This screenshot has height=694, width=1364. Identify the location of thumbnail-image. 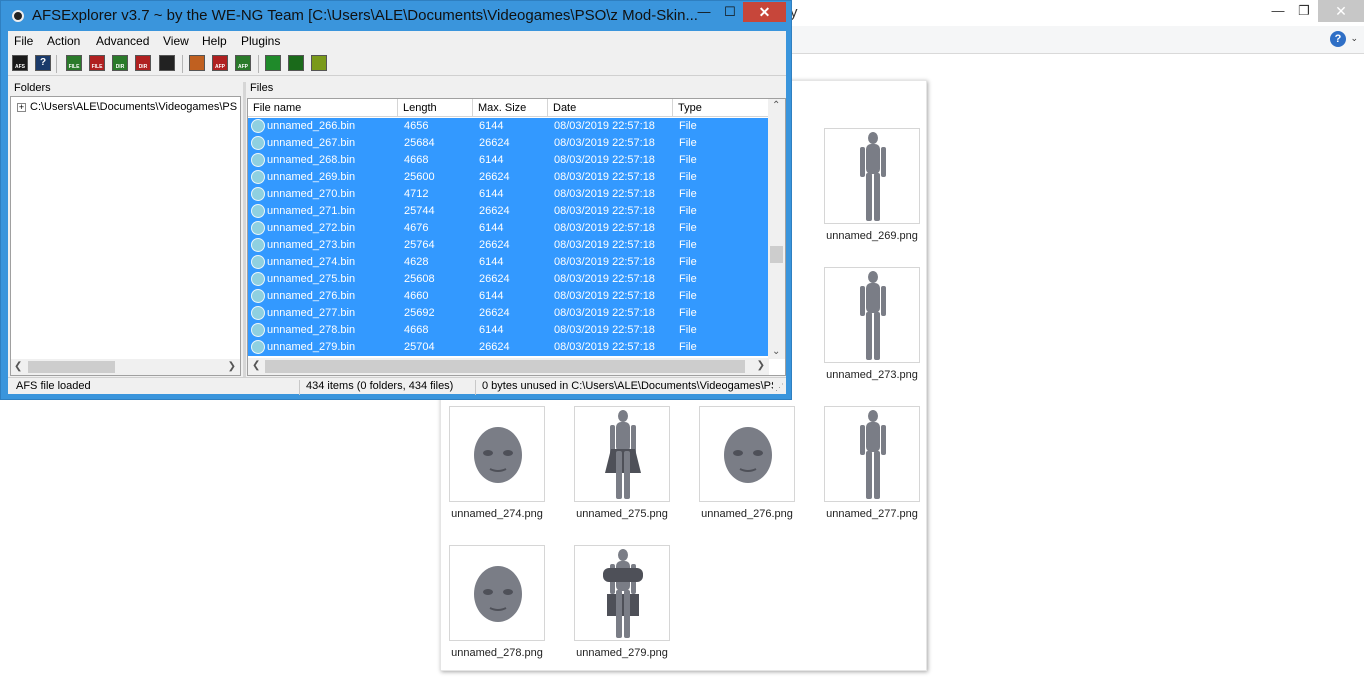
(747, 454).